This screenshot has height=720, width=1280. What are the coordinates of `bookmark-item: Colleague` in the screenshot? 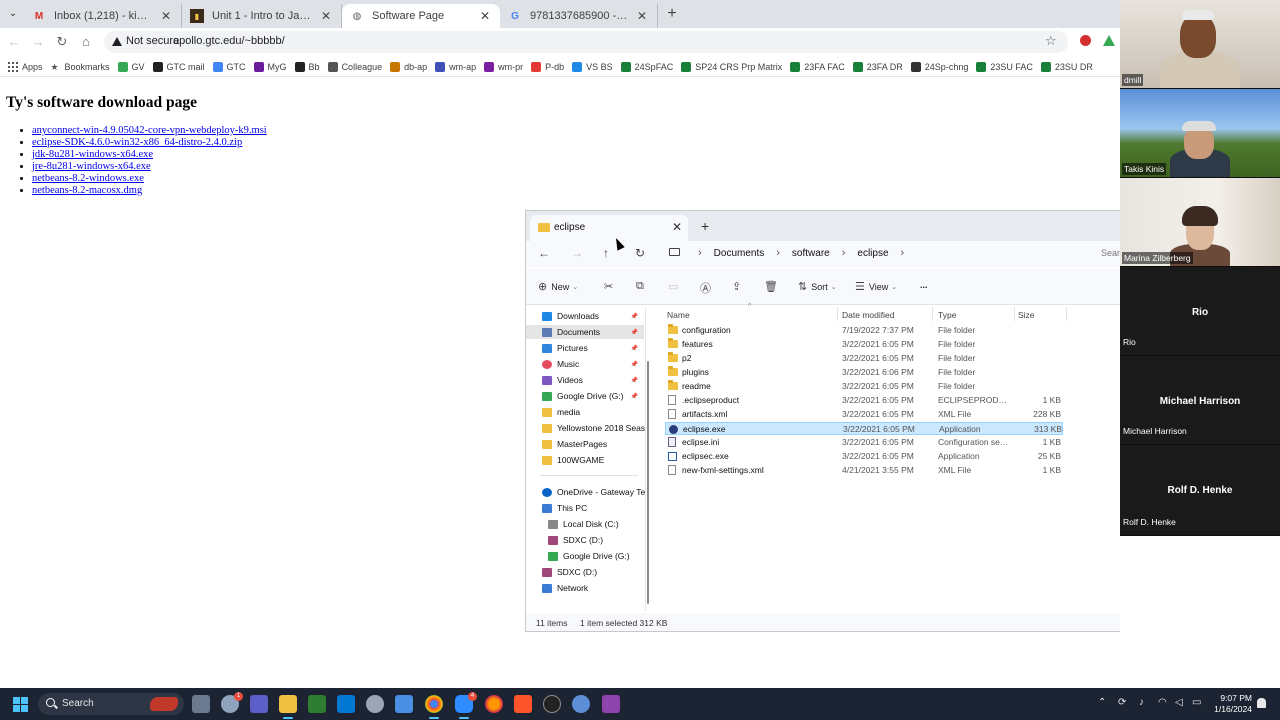 It's located at (354, 66).